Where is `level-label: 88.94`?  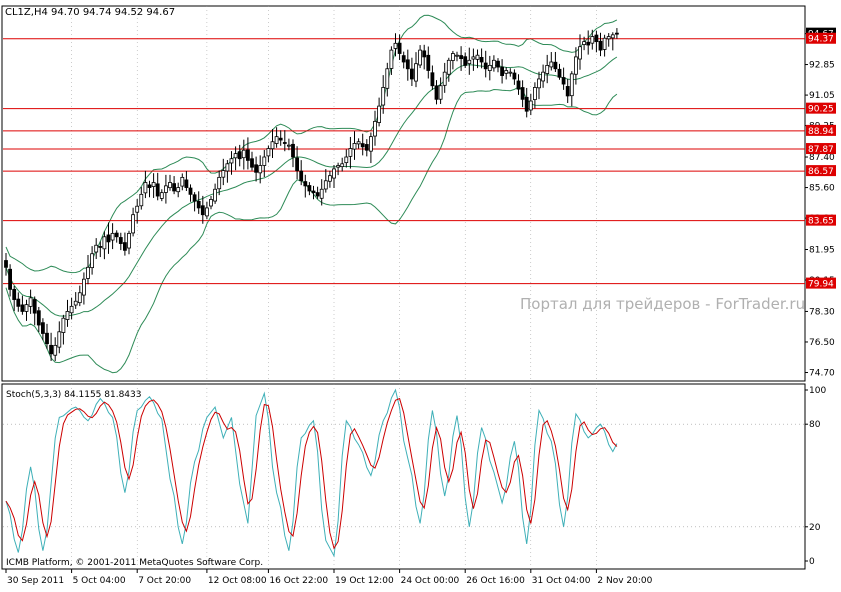 level-label: 88.94 is located at coordinates (821, 132).